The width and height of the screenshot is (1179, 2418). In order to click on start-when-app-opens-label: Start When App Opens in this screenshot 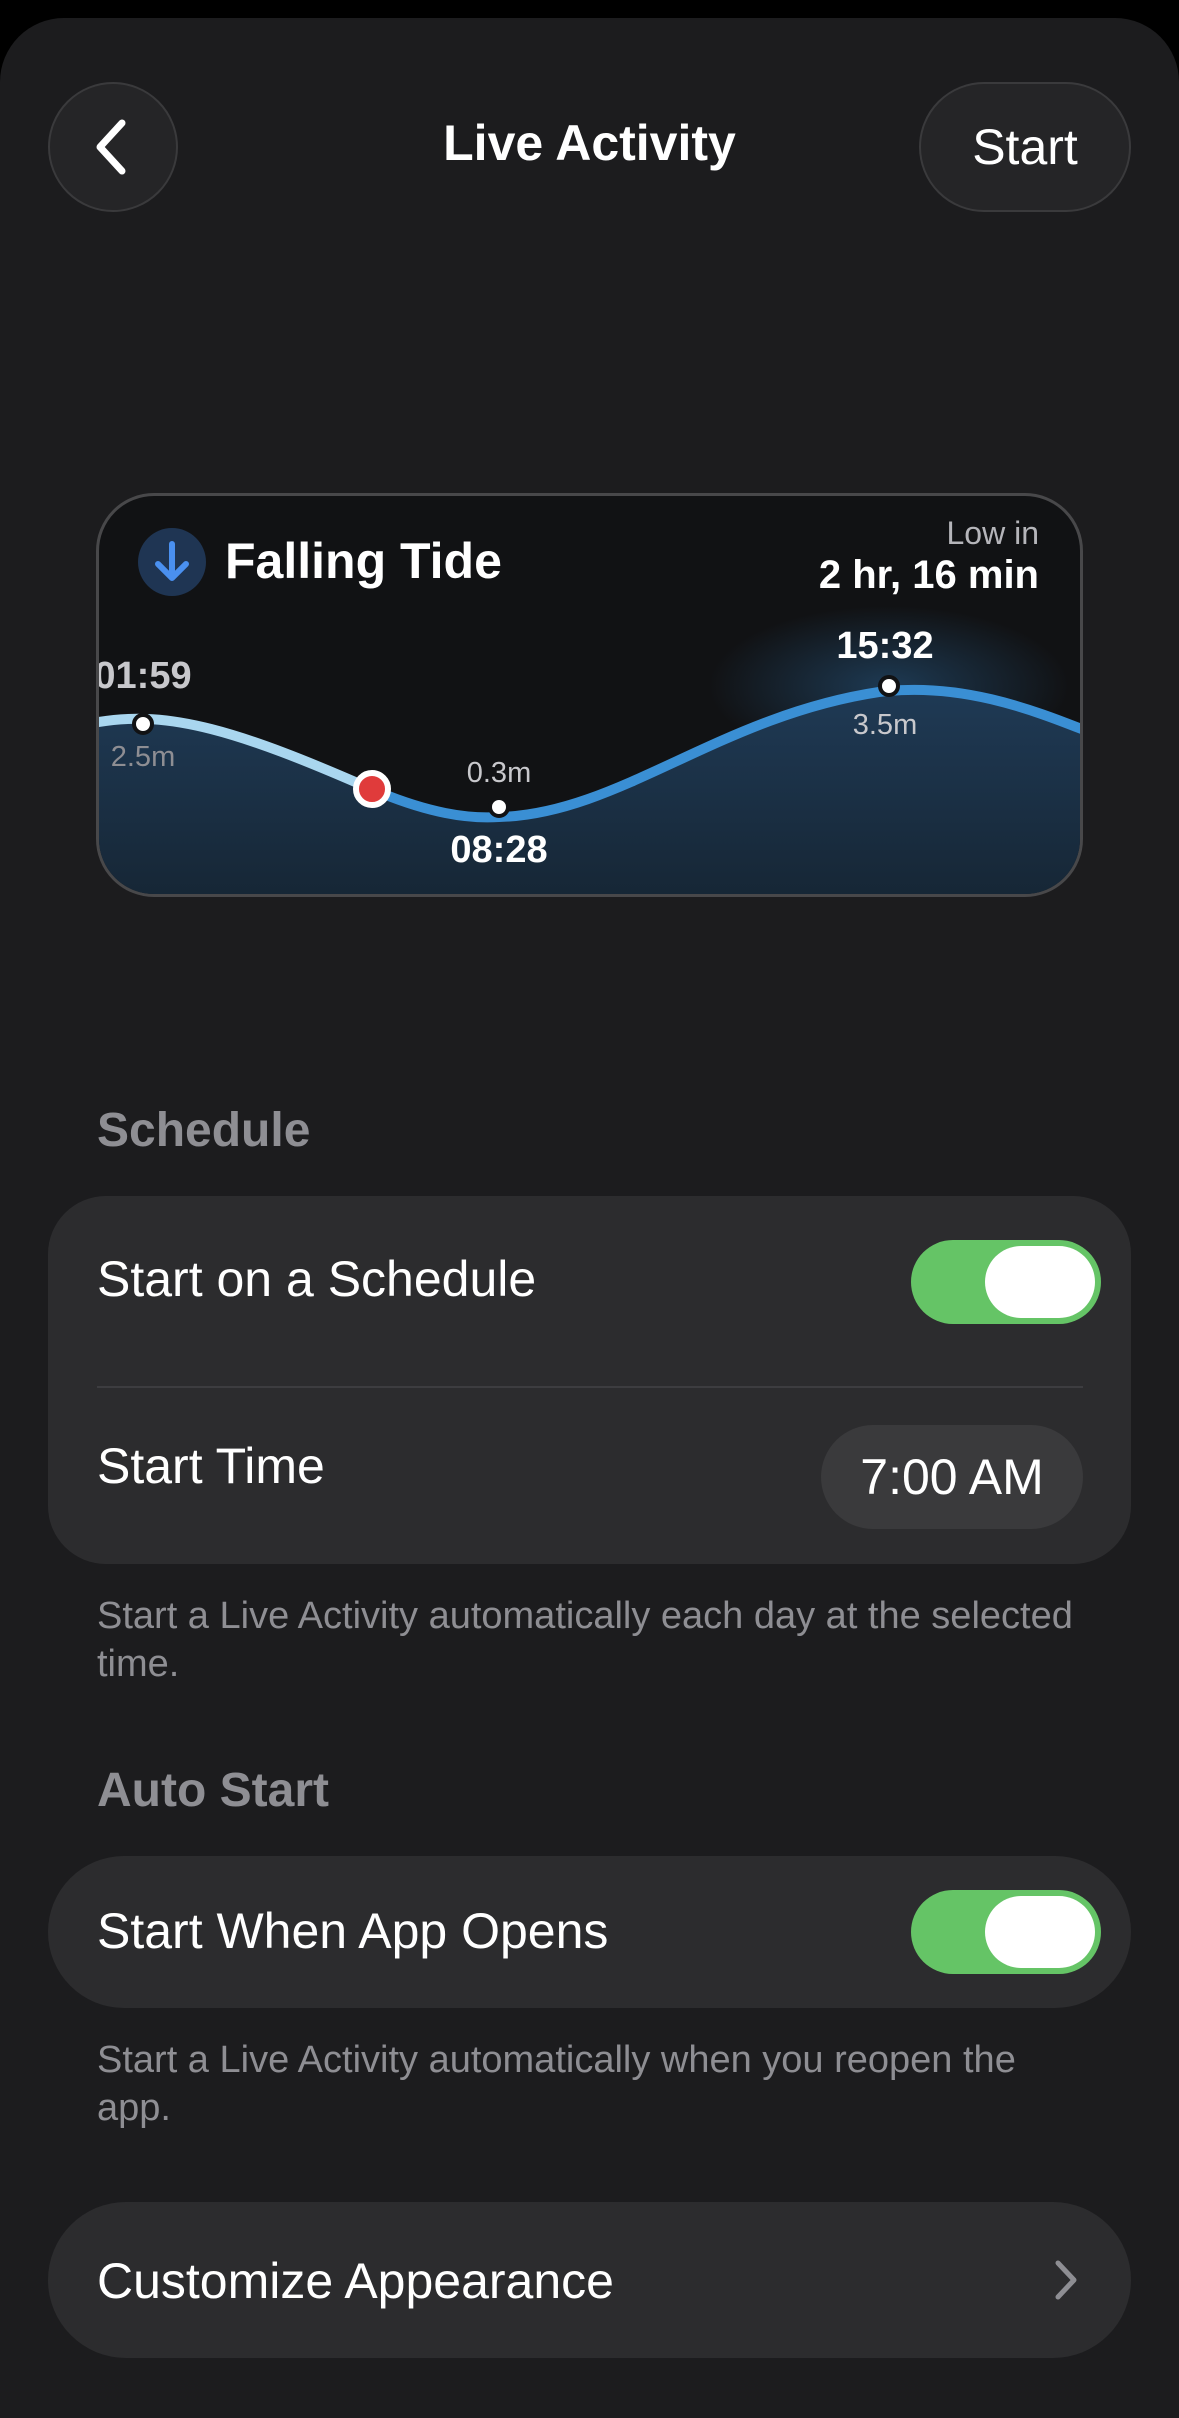, I will do `click(353, 1931)`.